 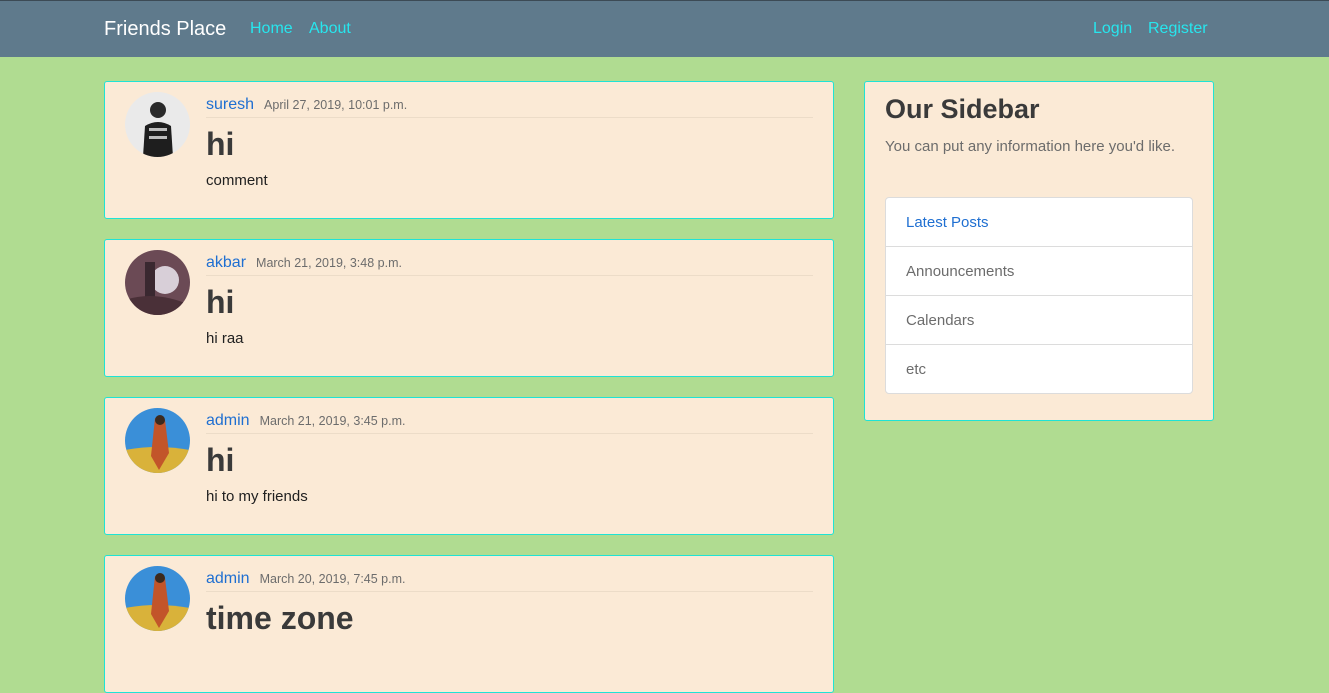 I want to click on author-link: suresh, so click(x=230, y=104).